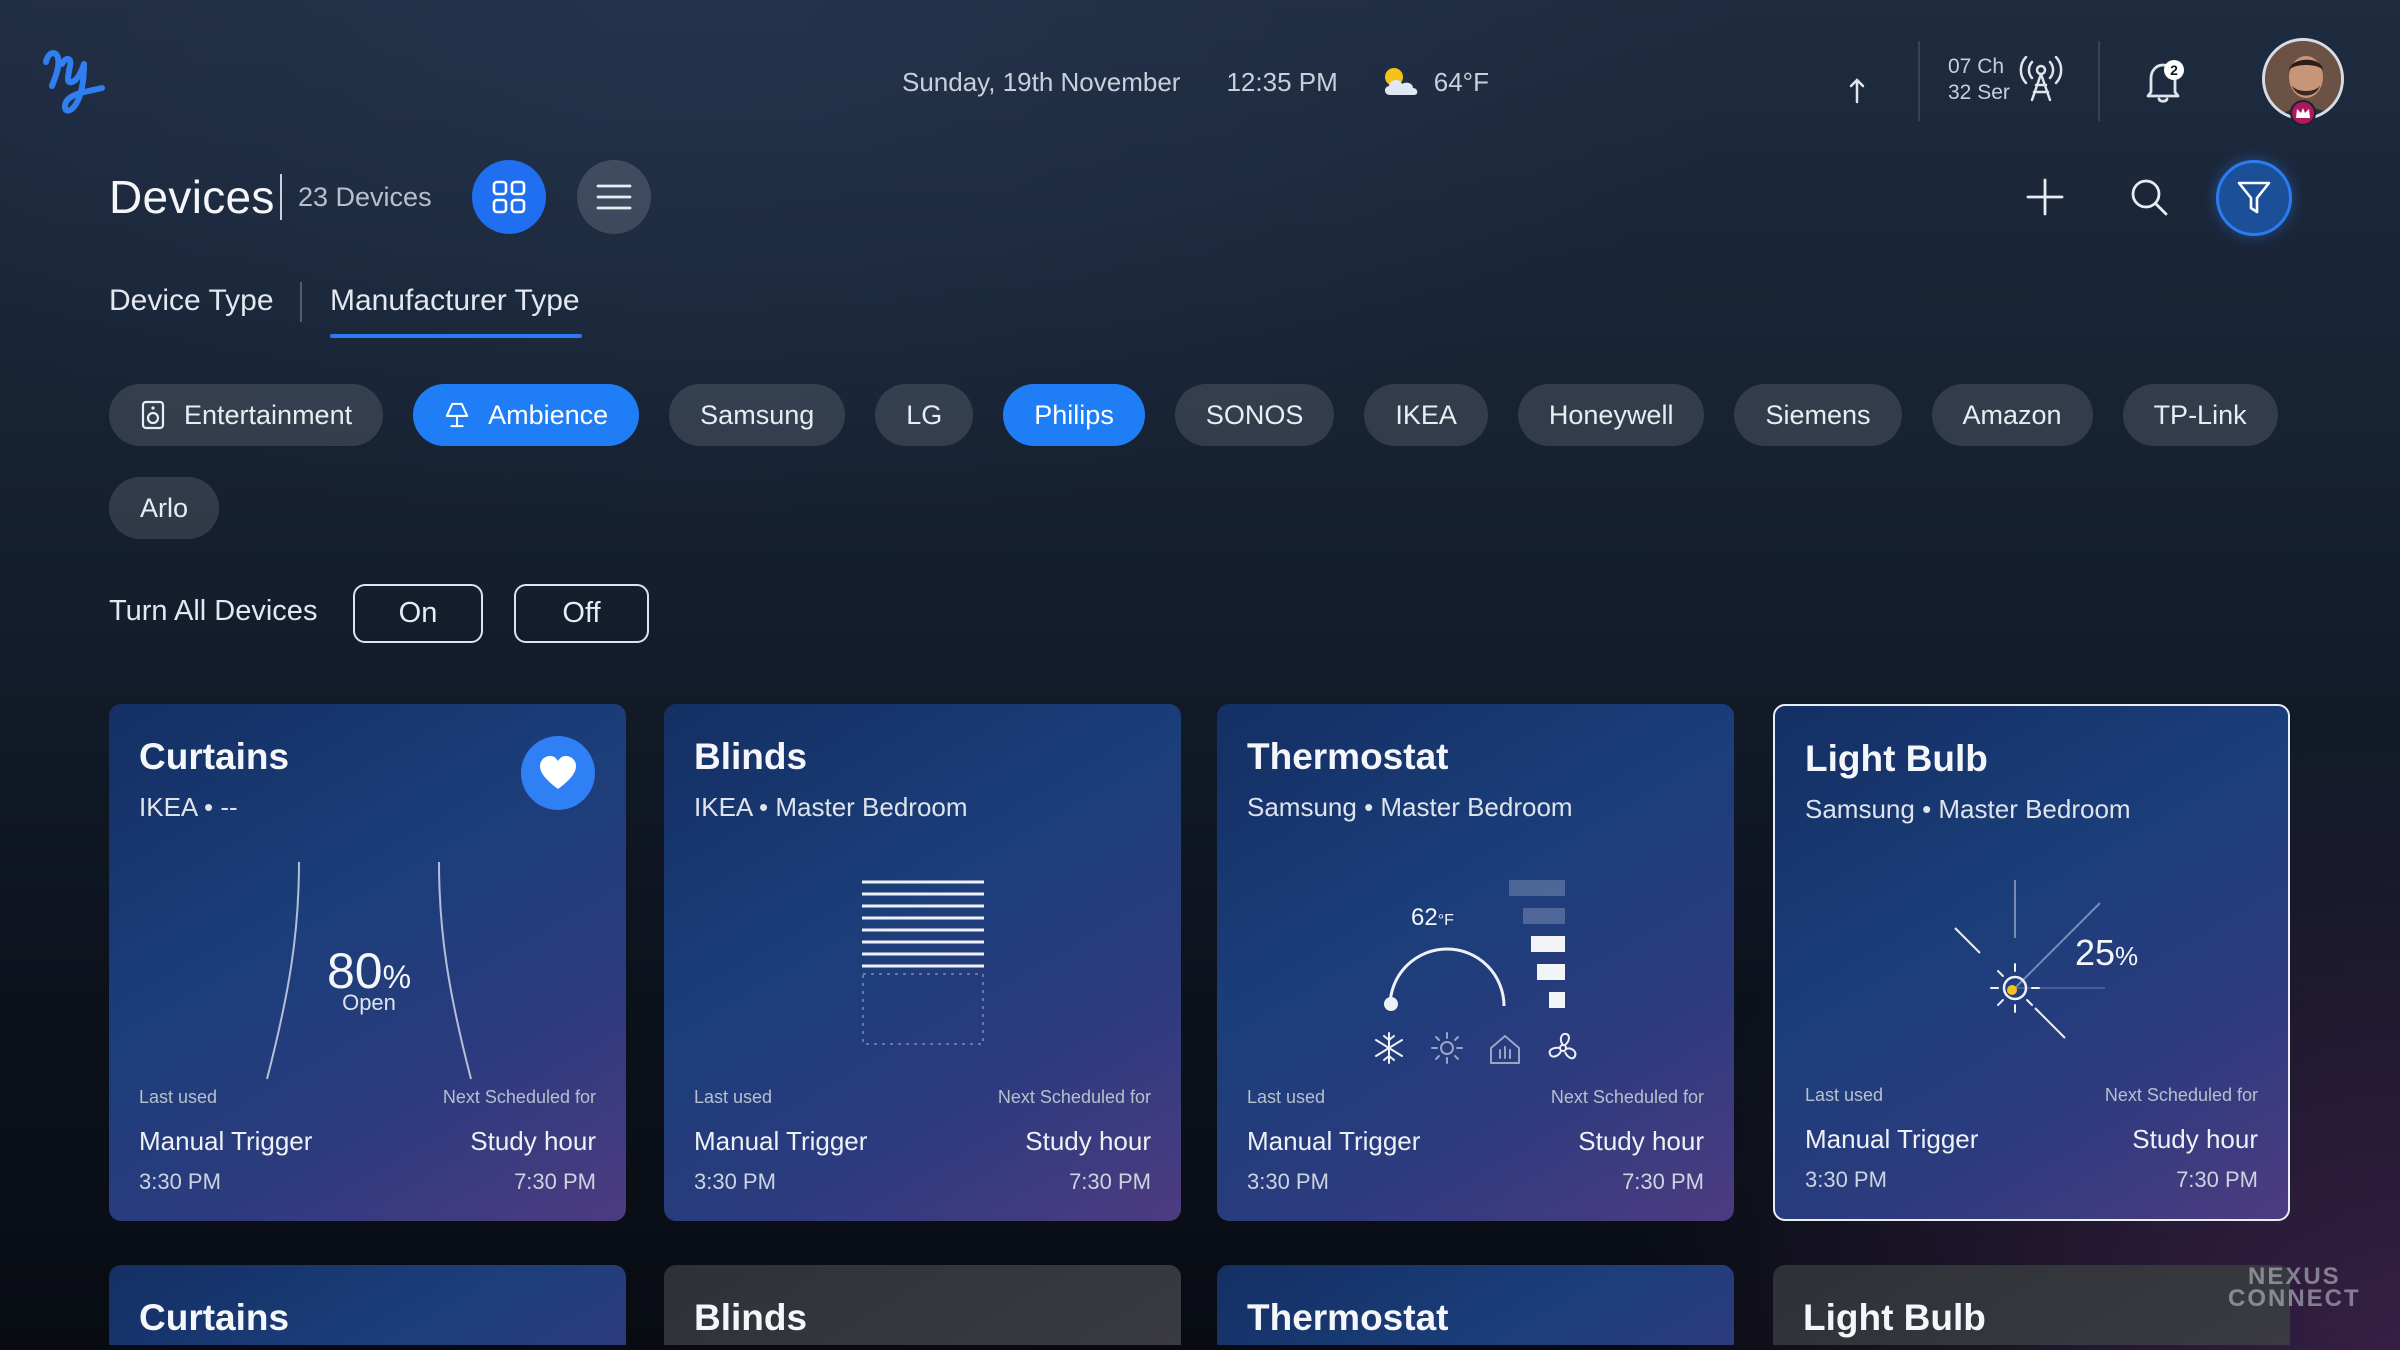 Image resolution: width=2400 pixels, height=1350 pixels. Describe the element at coordinates (1857, 90) in the screenshot. I see `upload-arrow-icon` at that location.